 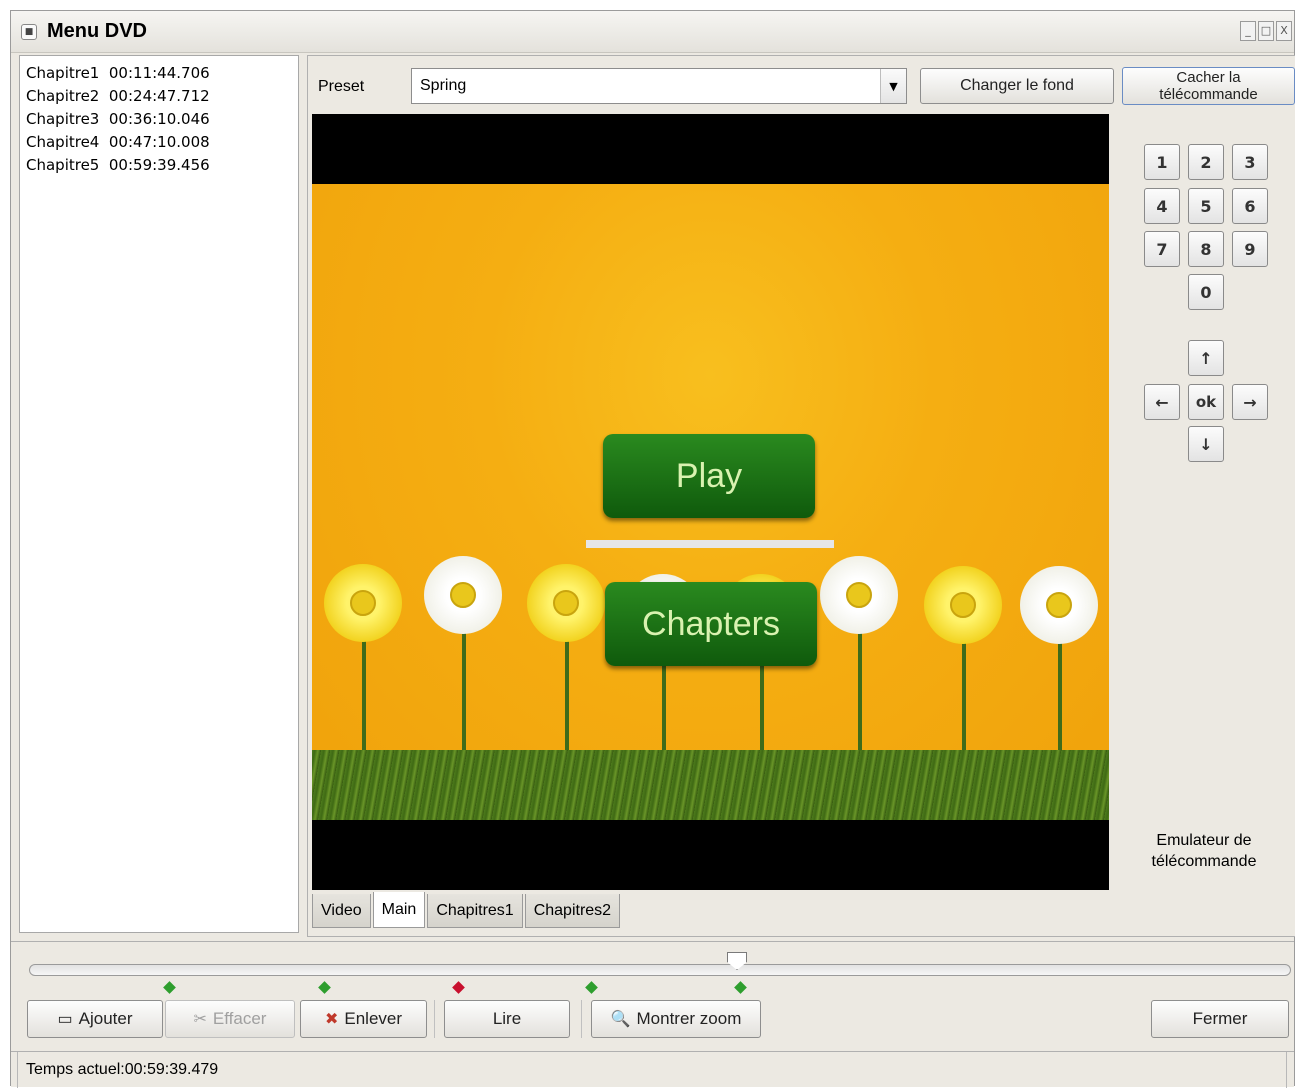 I want to click on remove-button-label: Enlever, so click(x=373, y=1018).